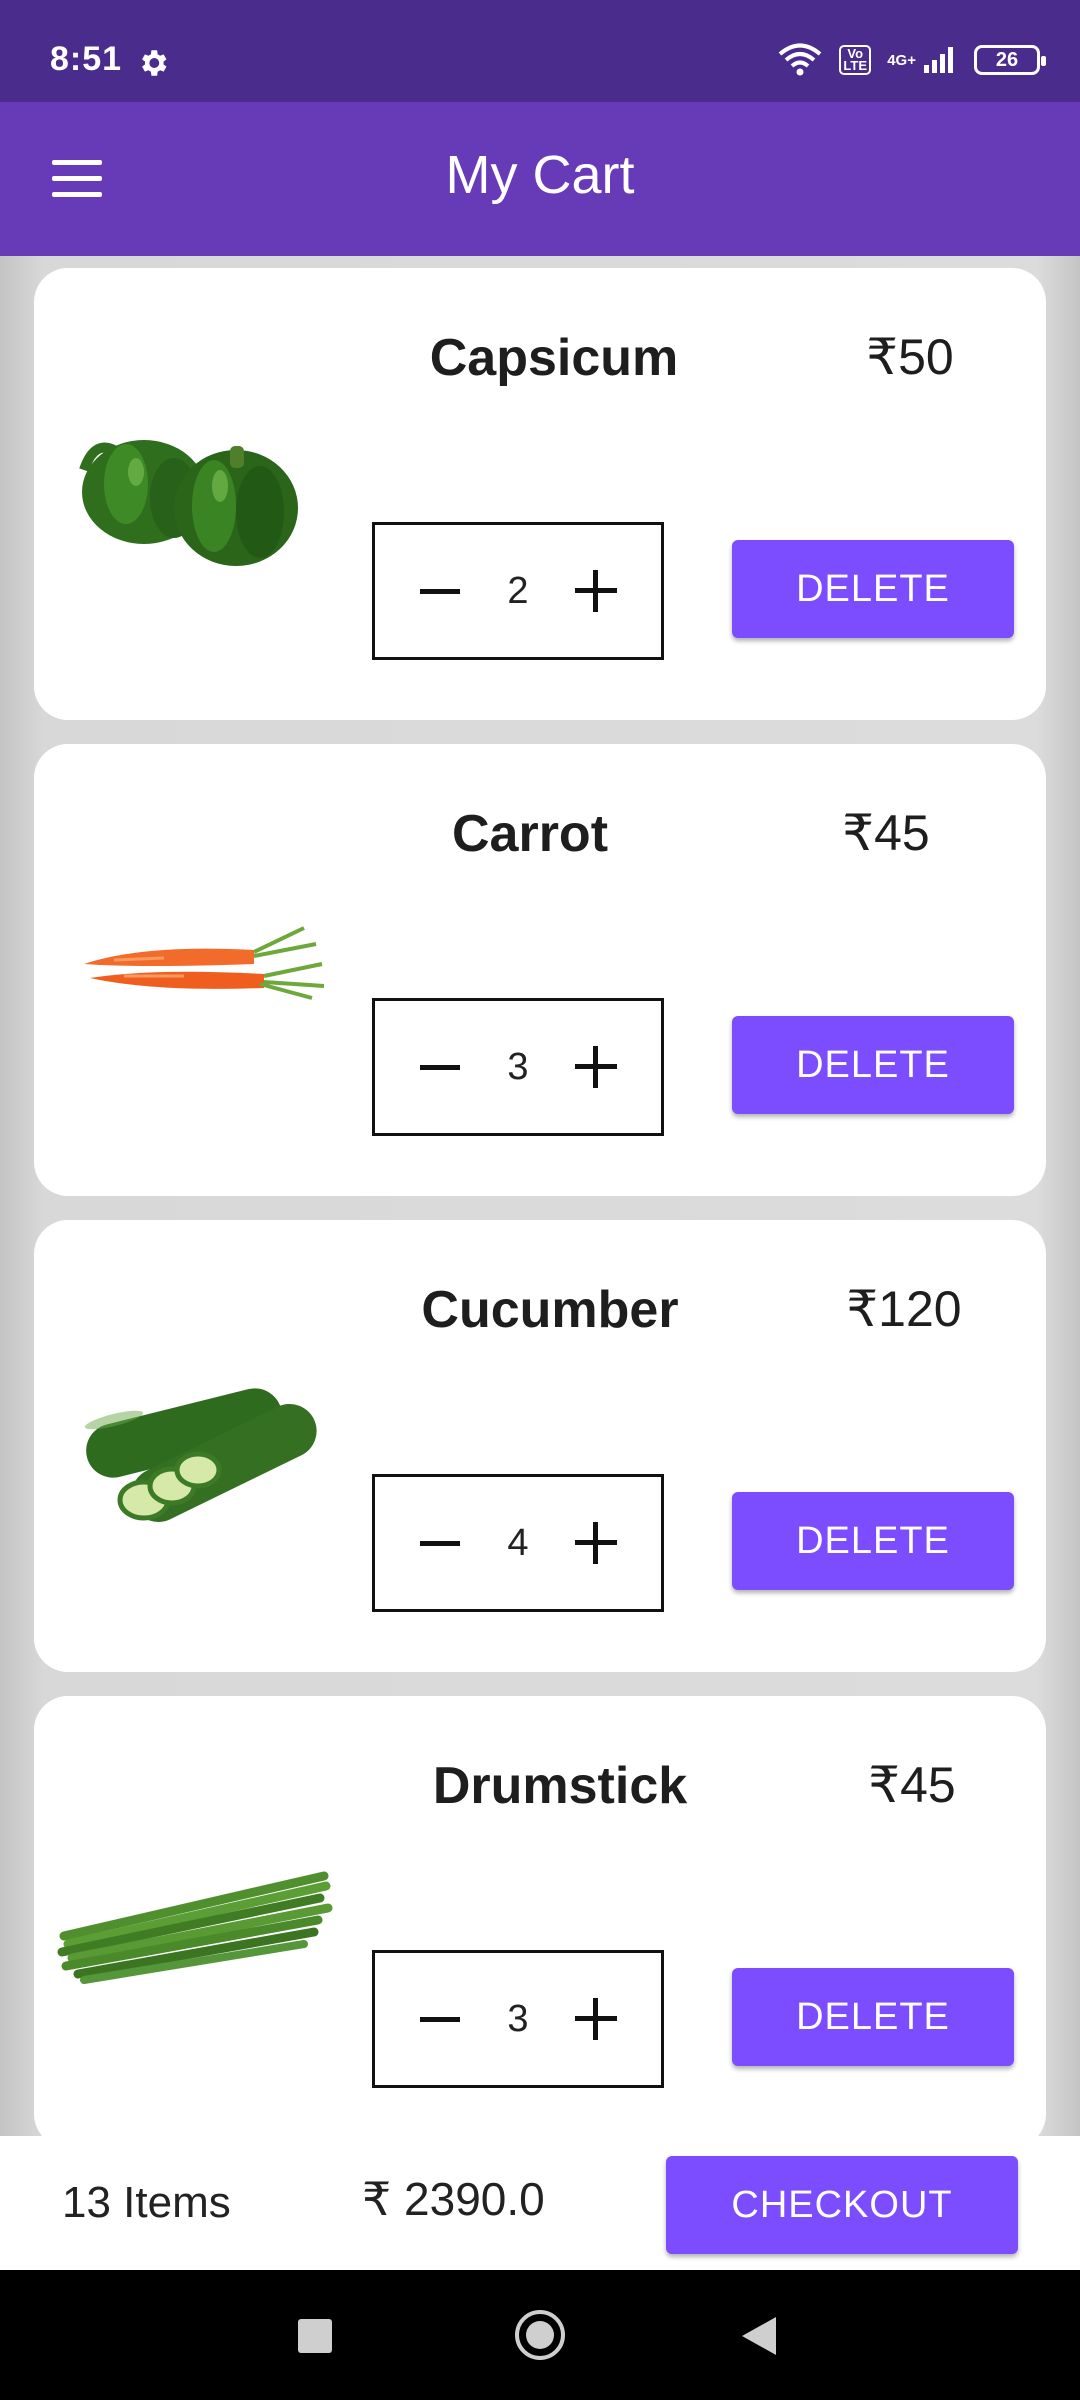 This screenshot has height=2400, width=1080. What do you see at coordinates (204, 963) in the screenshot?
I see `carrot-image` at bounding box center [204, 963].